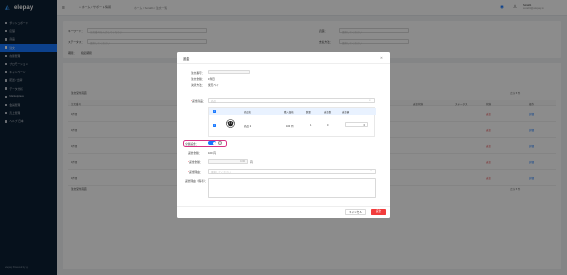 This screenshot has width=567, height=275. What do you see at coordinates (292, 188) in the screenshot?
I see `memo-textarea` at bounding box center [292, 188].